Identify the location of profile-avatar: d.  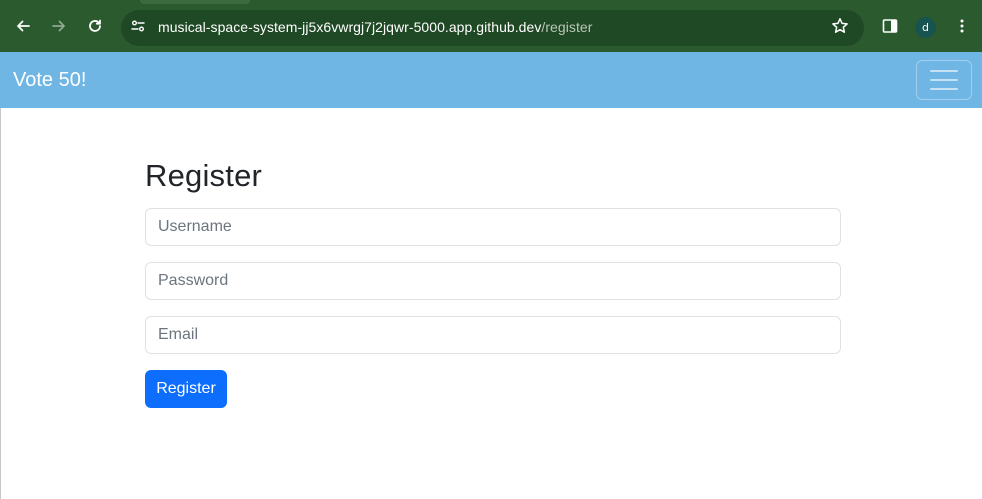
(925, 27).